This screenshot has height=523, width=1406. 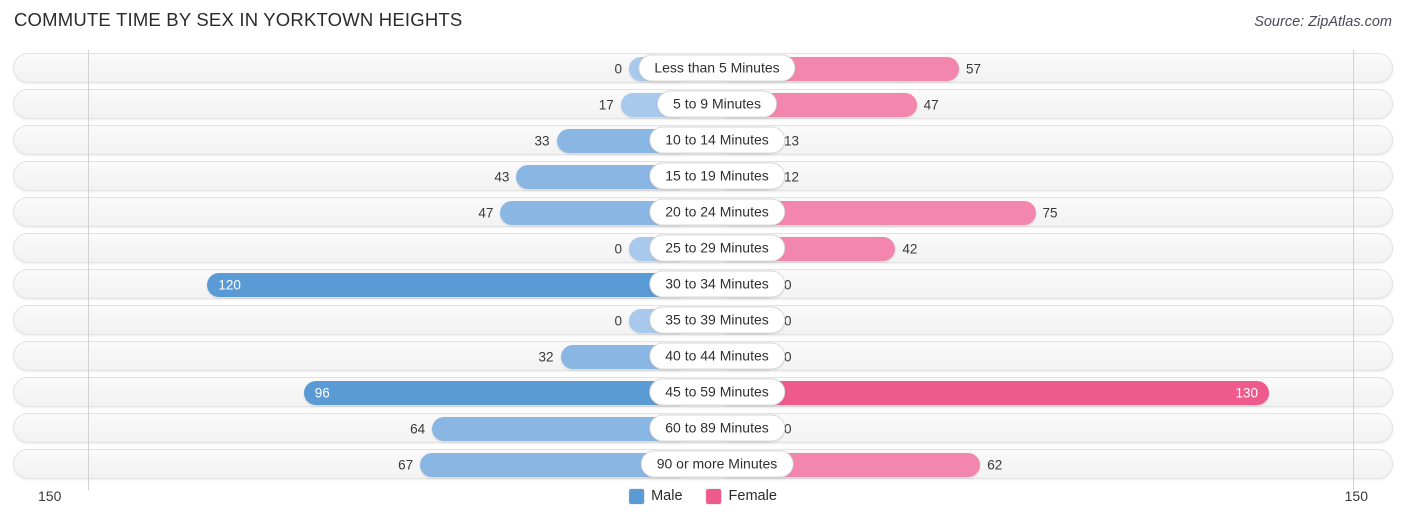 I want to click on chart-row: 64 0 60 to 89 Minutes, so click(x=703, y=428).